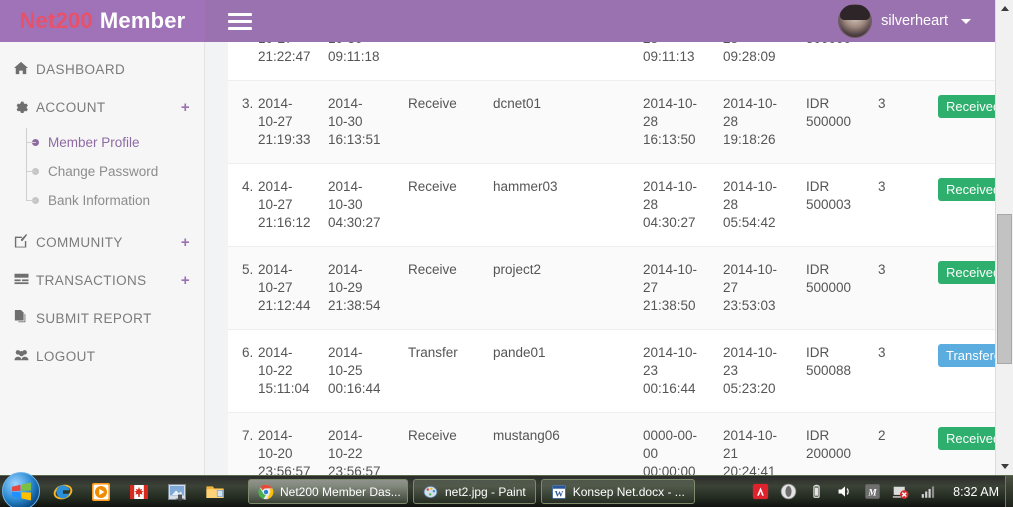 The image size is (1013, 507). What do you see at coordinates (559, 492) in the screenshot?
I see `word-icon: W` at bounding box center [559, 492].